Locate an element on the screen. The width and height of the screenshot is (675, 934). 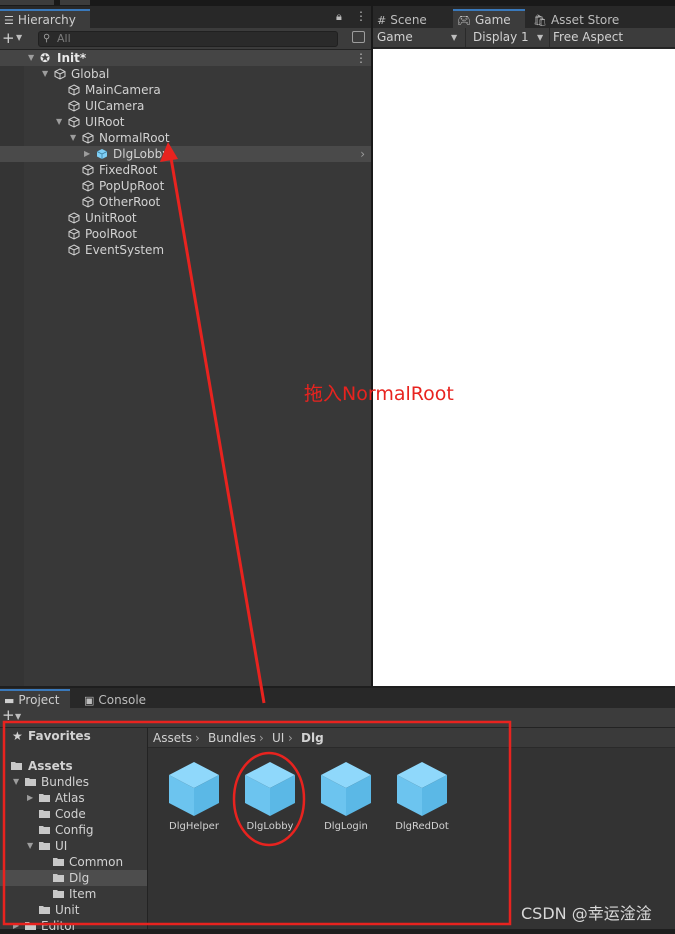
aspect-dropdown: Free Aspect is located at coordinates (588, 37).